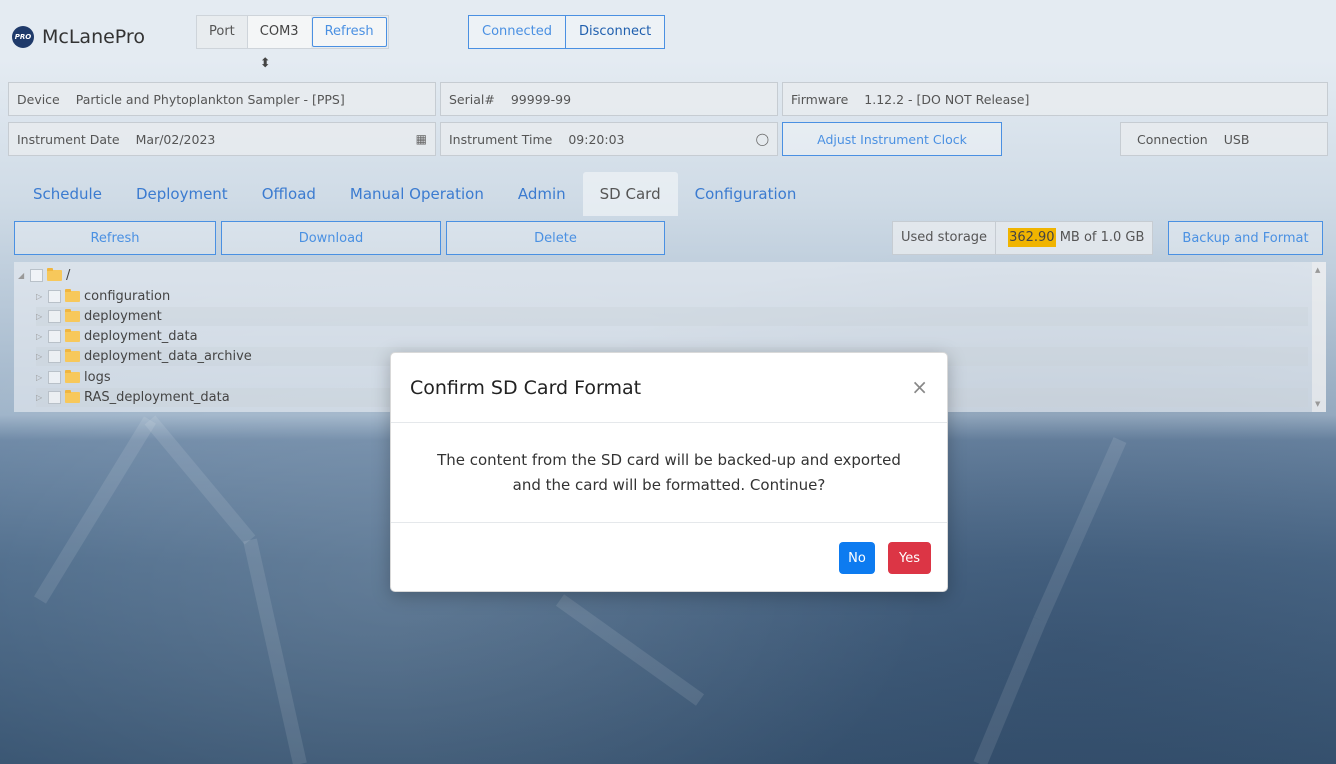 The width and height of the screenshot is (1336, 764). What do you see at coordinates (526, 388) in the screenshot?
I see `dialog-title: Confirm SD Card Format` at bounding box center [526, 388].